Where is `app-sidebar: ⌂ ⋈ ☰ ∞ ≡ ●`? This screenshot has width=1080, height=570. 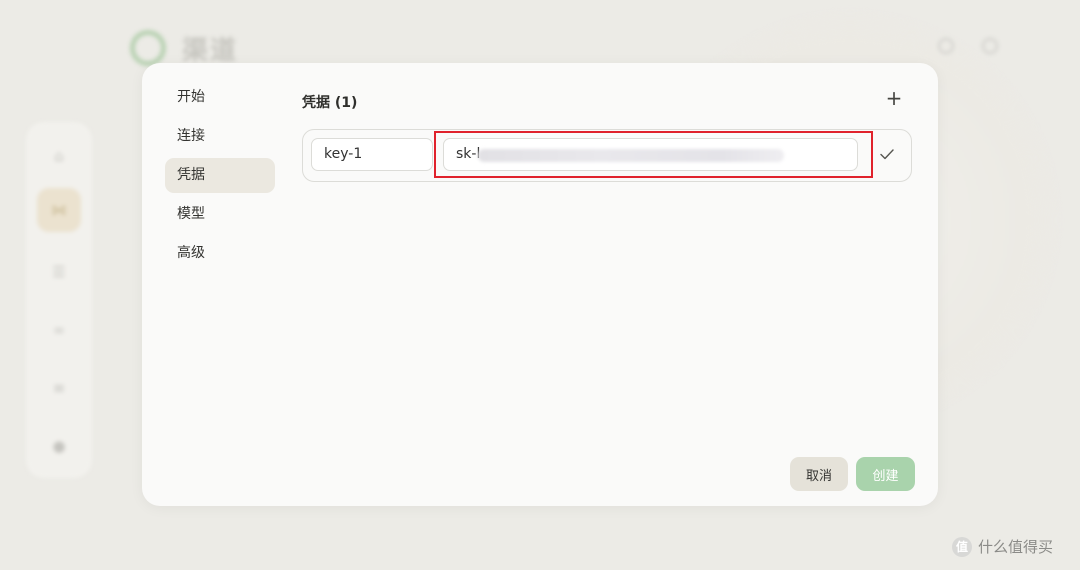 app-sidebar: ⌂ ⋈ ☰ ∞ ≡ ● is located at coordinates (59, 300).